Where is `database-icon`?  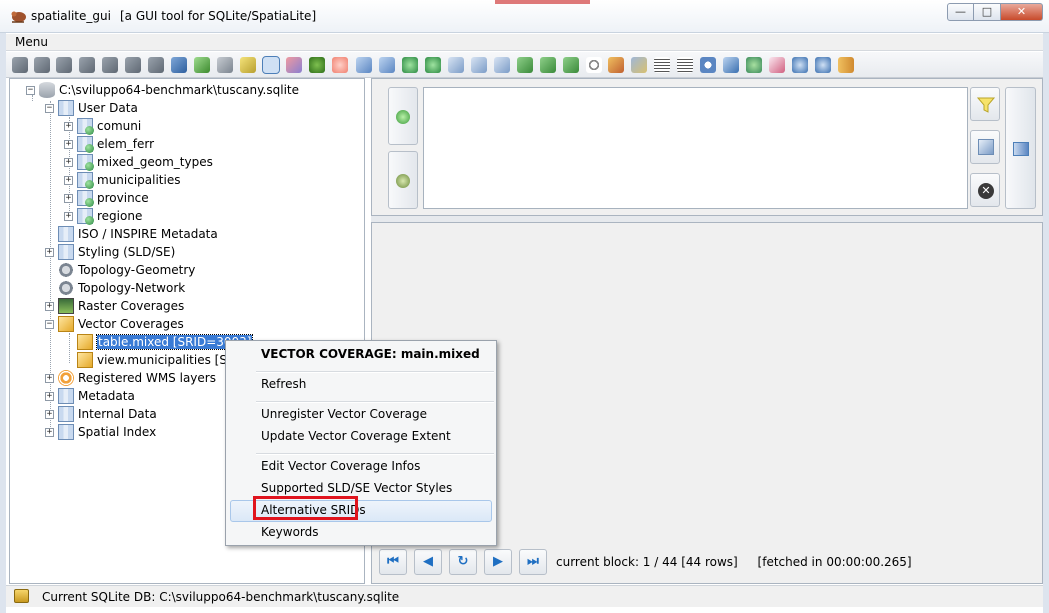
database-icon is located at coordinates (47, 90).